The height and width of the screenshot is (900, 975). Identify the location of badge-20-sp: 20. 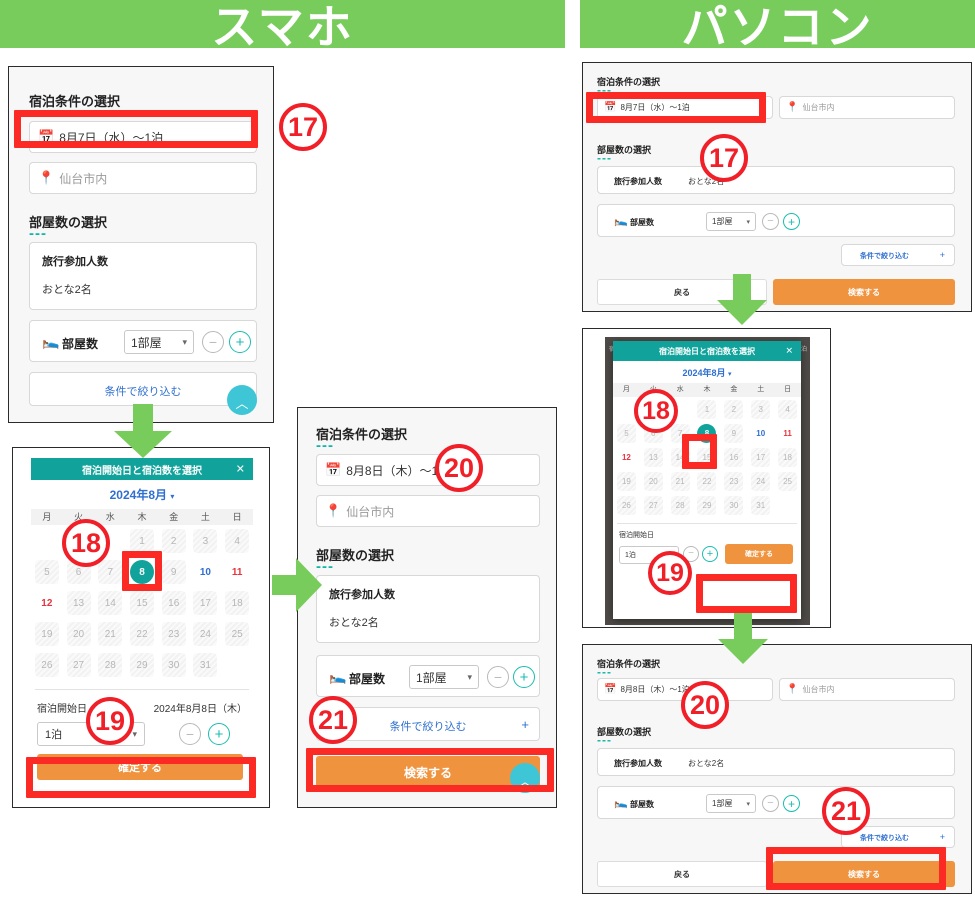
(459, 468).